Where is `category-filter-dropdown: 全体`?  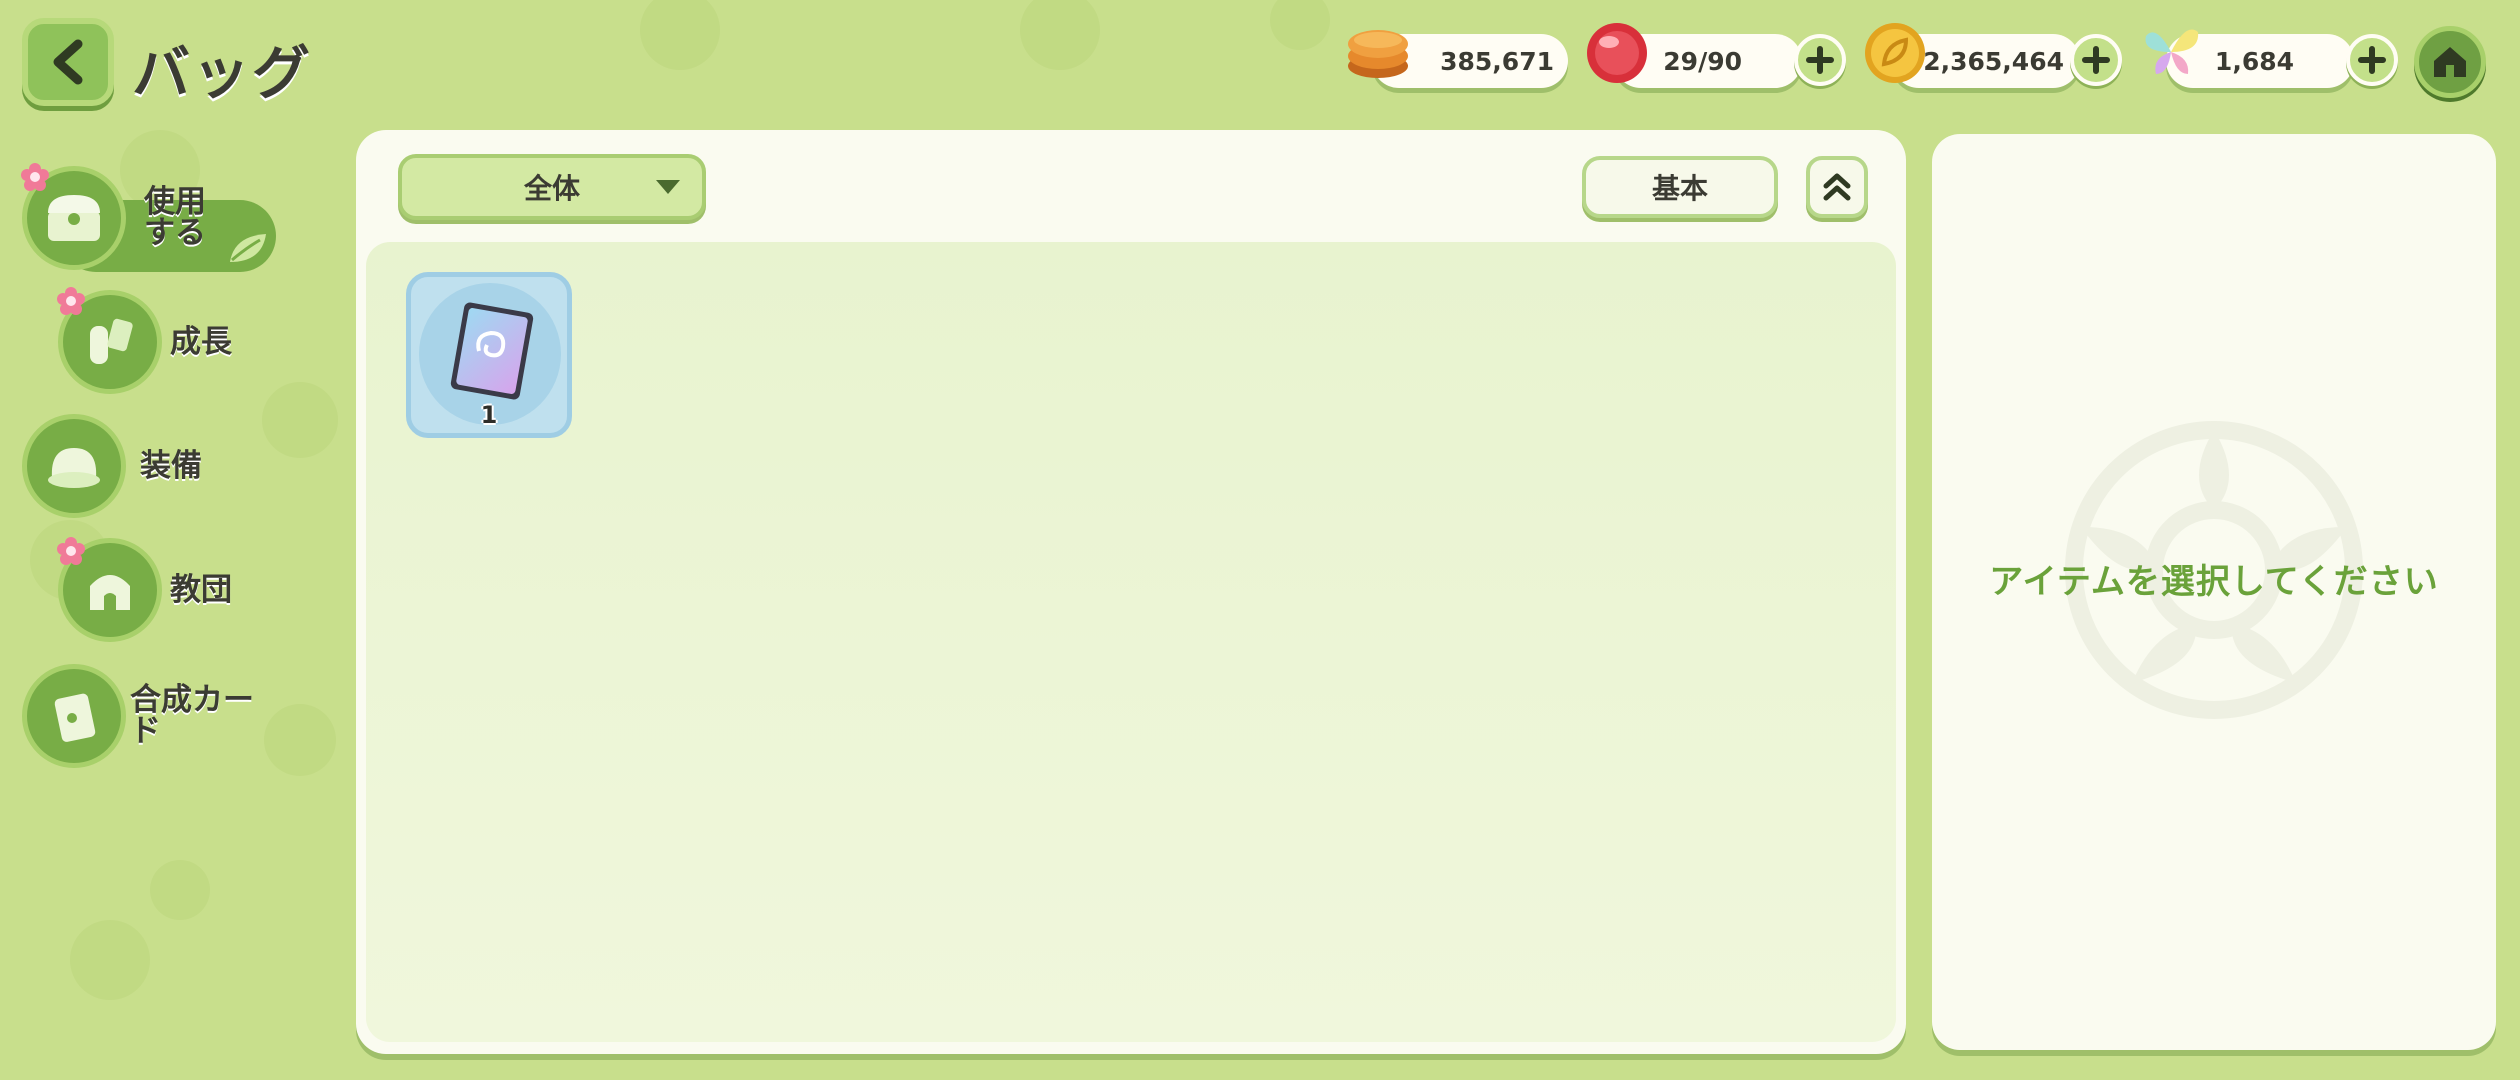
category-filter-dropdown: 全体 is located at coordinates (552, 187).